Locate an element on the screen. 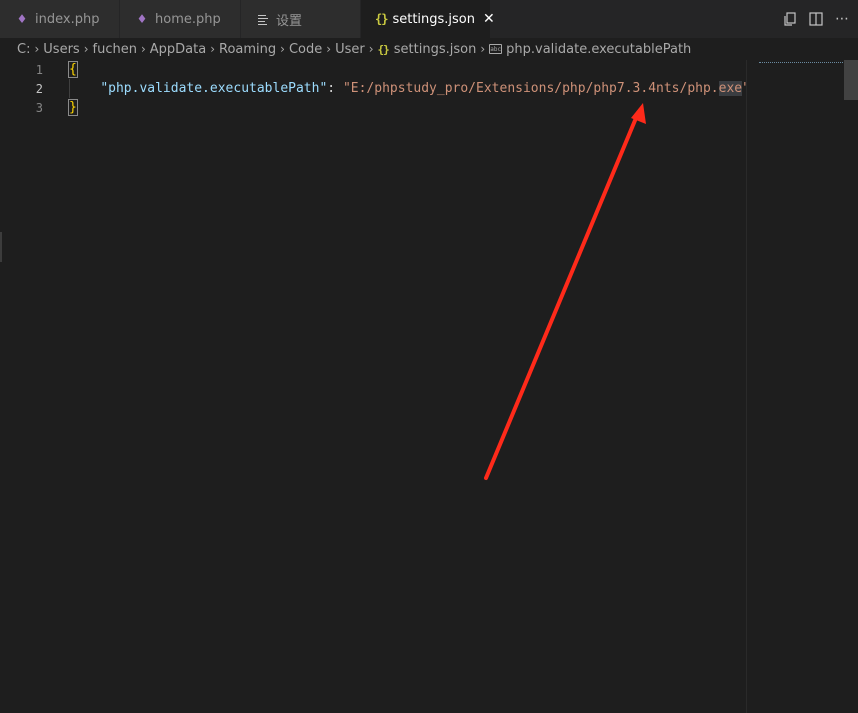  tab-settings-ui: 设置 is located at coordinates (301, 19).